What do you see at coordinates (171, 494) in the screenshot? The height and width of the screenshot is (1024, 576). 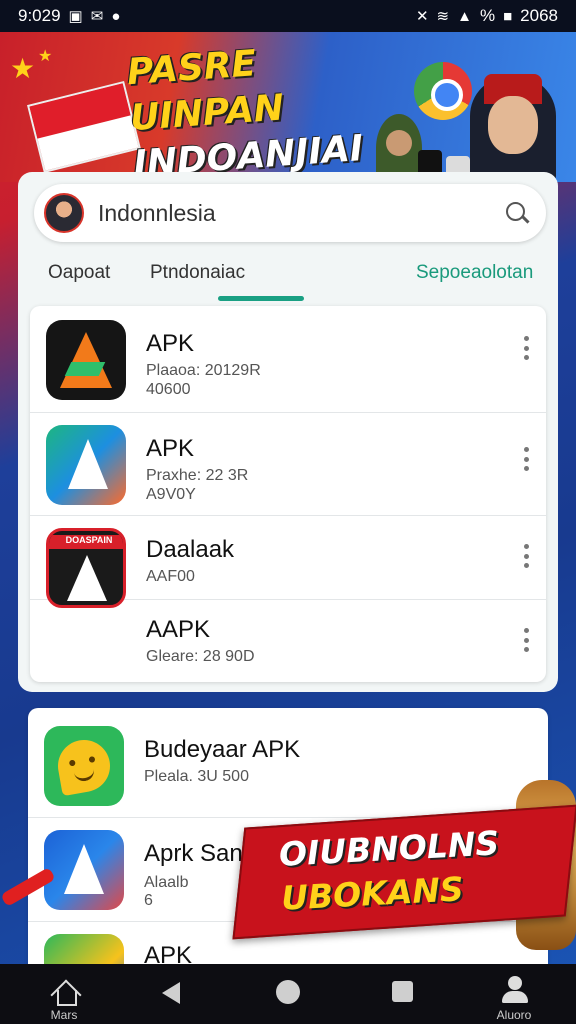 I see `app-meta: A9V0Y` at bounding box center [171, 494].